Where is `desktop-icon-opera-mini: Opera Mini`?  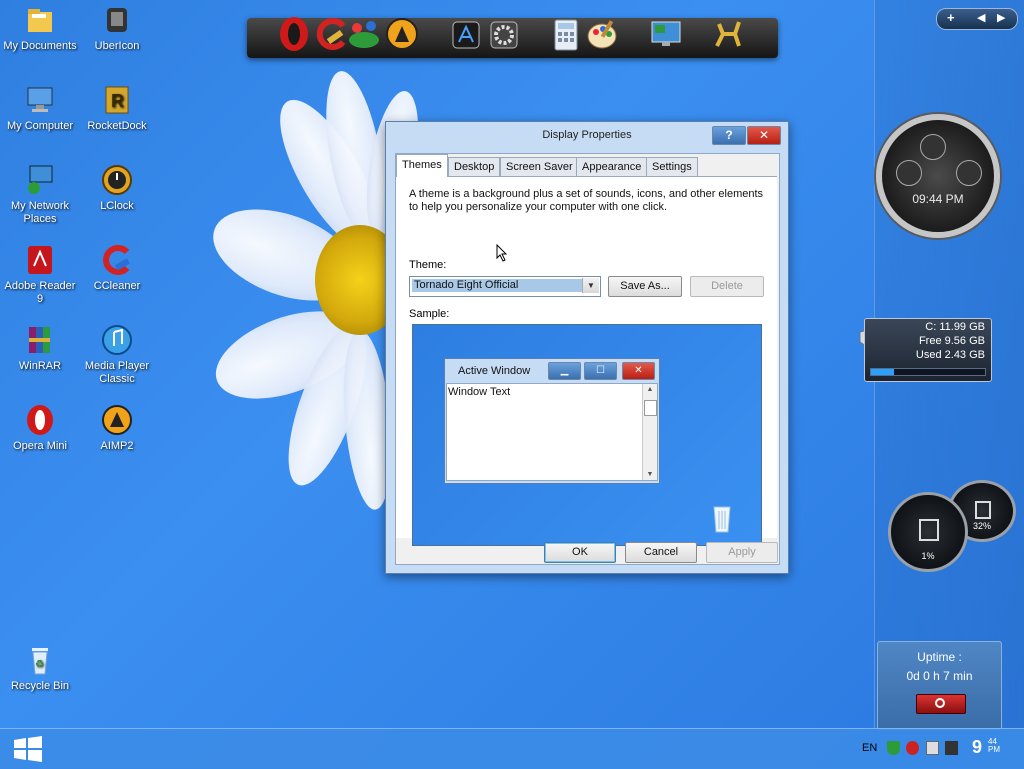 desktop-icon-opera-mini: Opera Mini is located at coordinates (40, 428).